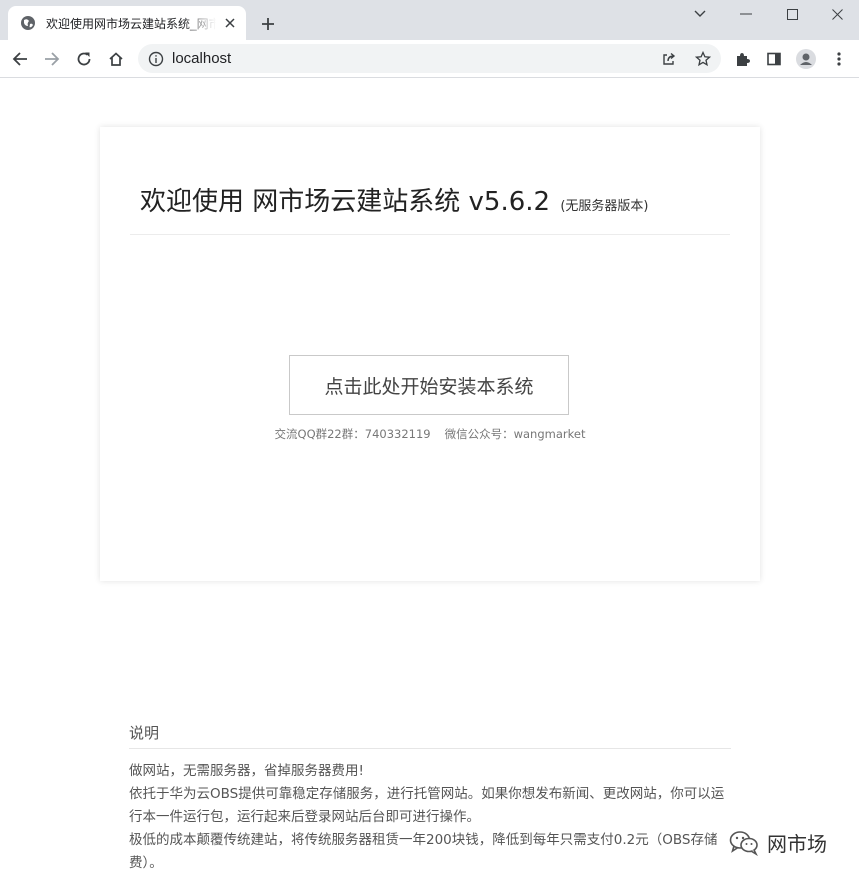  What do you see at coordinates (839, 59) in the screenshot?
I see `kebab-menu-icon` at bounding box center [839, 59].